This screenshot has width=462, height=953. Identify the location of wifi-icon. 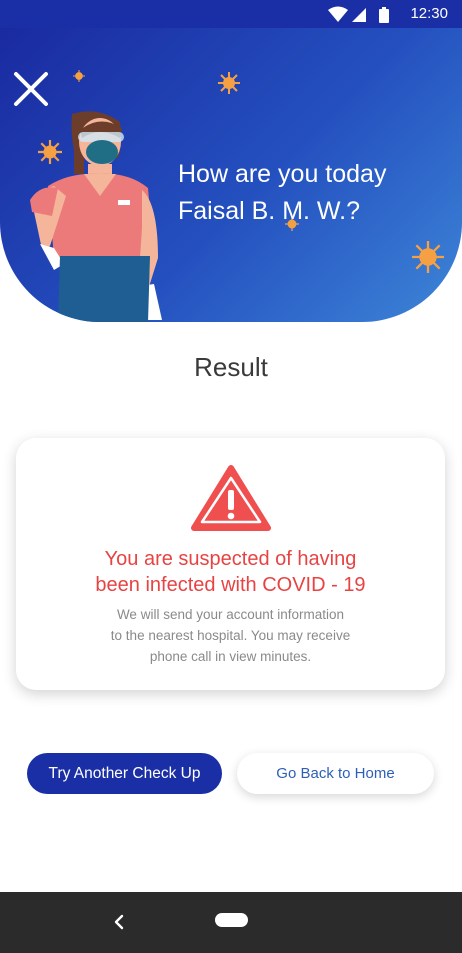
(338, 14).